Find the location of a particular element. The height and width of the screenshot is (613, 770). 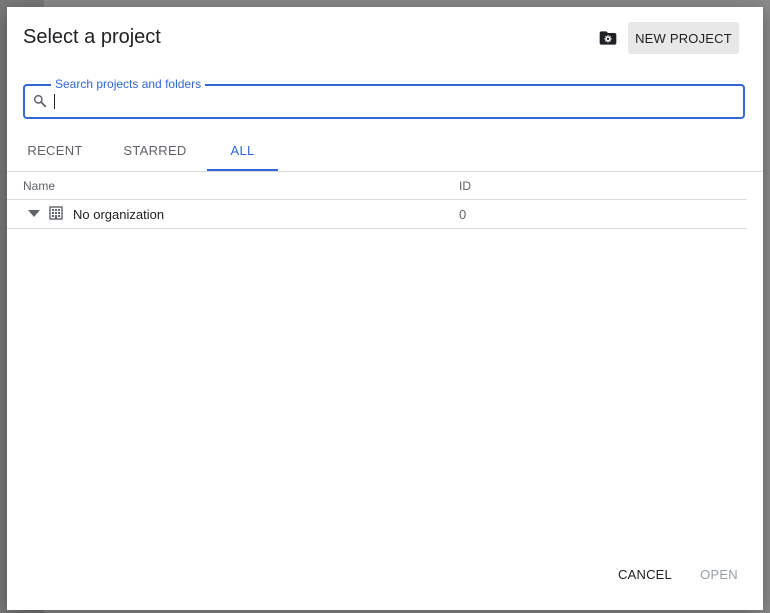

table-header: Name ID is located at coordinates (377, 186).